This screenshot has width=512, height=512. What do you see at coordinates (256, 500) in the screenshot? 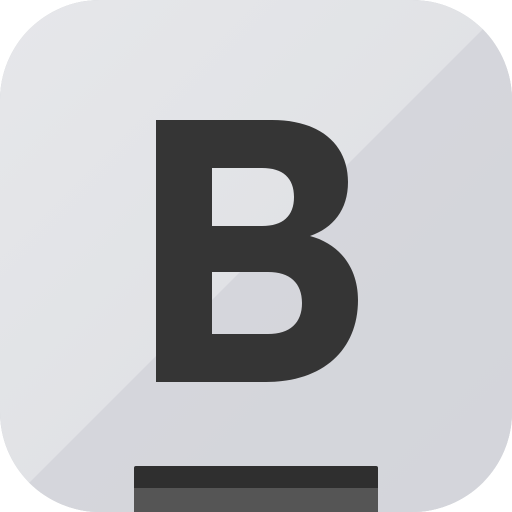
I see `bottom-bar-base` at bounding box center [256, 500].